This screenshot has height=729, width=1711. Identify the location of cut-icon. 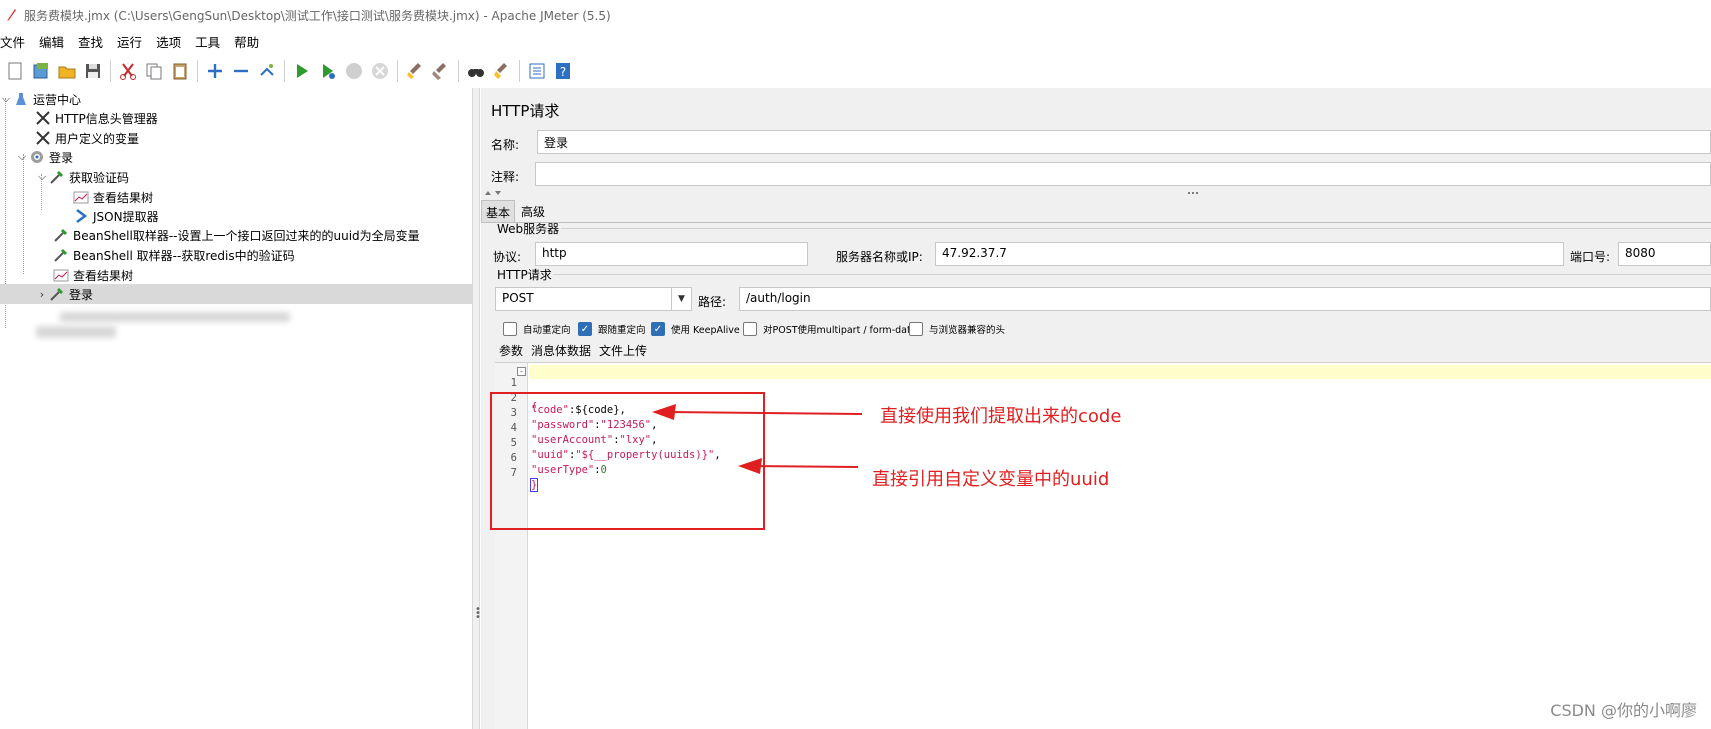
(128, 71).